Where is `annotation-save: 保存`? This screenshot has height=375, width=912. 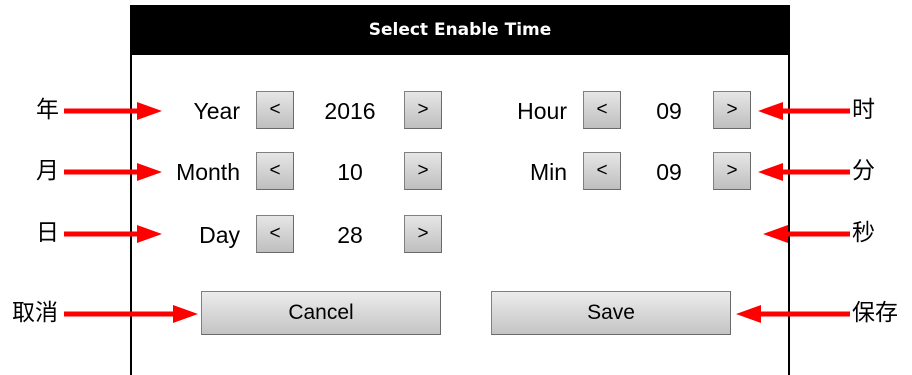 annotation-save: 保存 is located at coordinates (875, 313).